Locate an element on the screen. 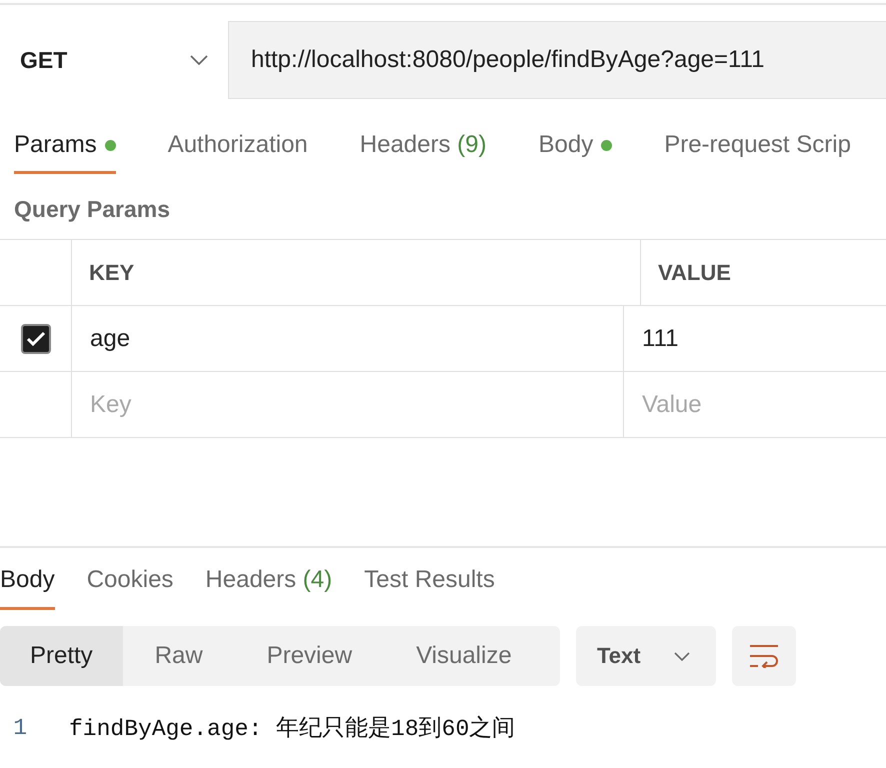  check-icon is located at coordinates (36, 338).